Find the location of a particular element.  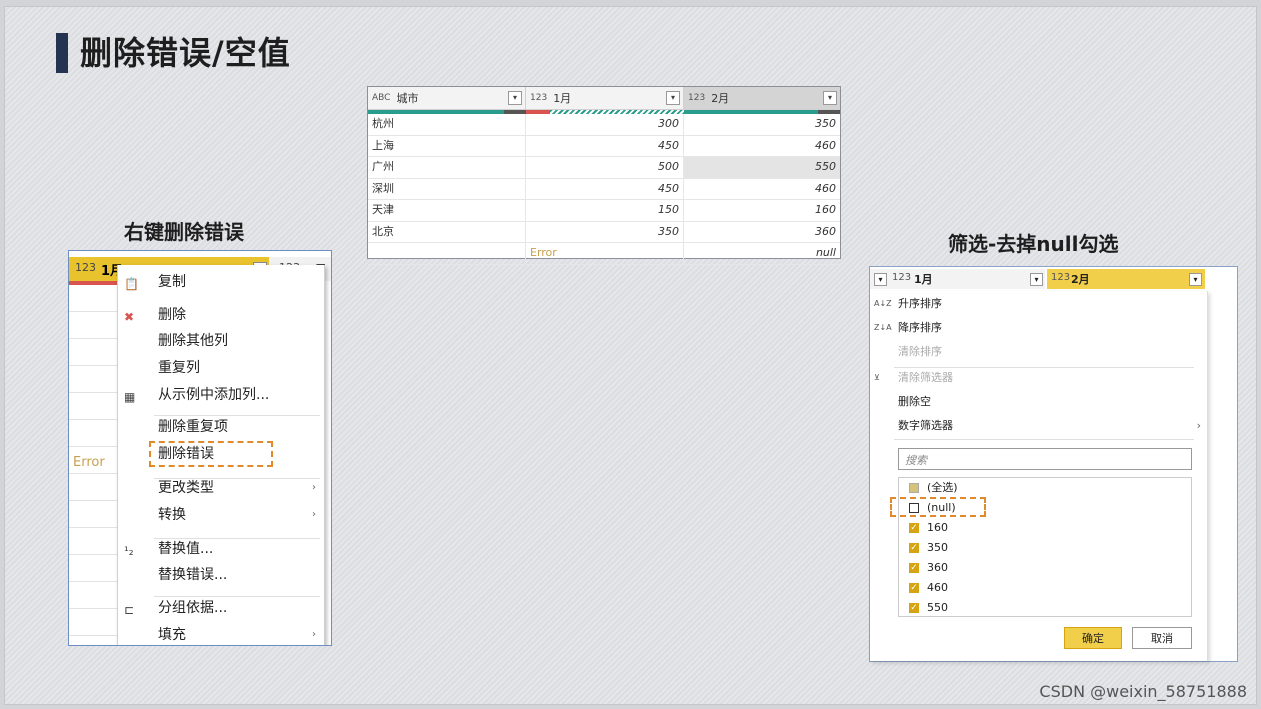

menu-item-label: 复制 is located at coordinates (172, 282).